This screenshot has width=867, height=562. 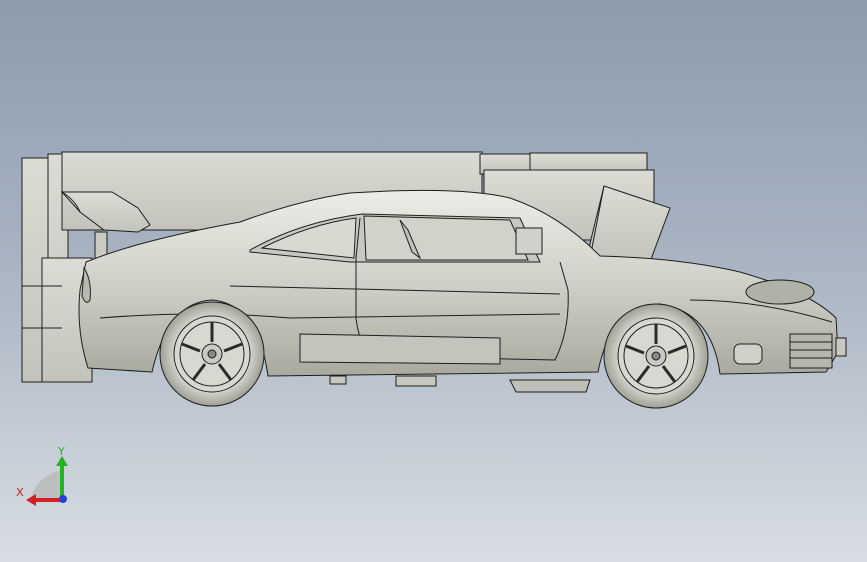 I want to click on x-axis-arrowhead, so click(x=31, y=500).